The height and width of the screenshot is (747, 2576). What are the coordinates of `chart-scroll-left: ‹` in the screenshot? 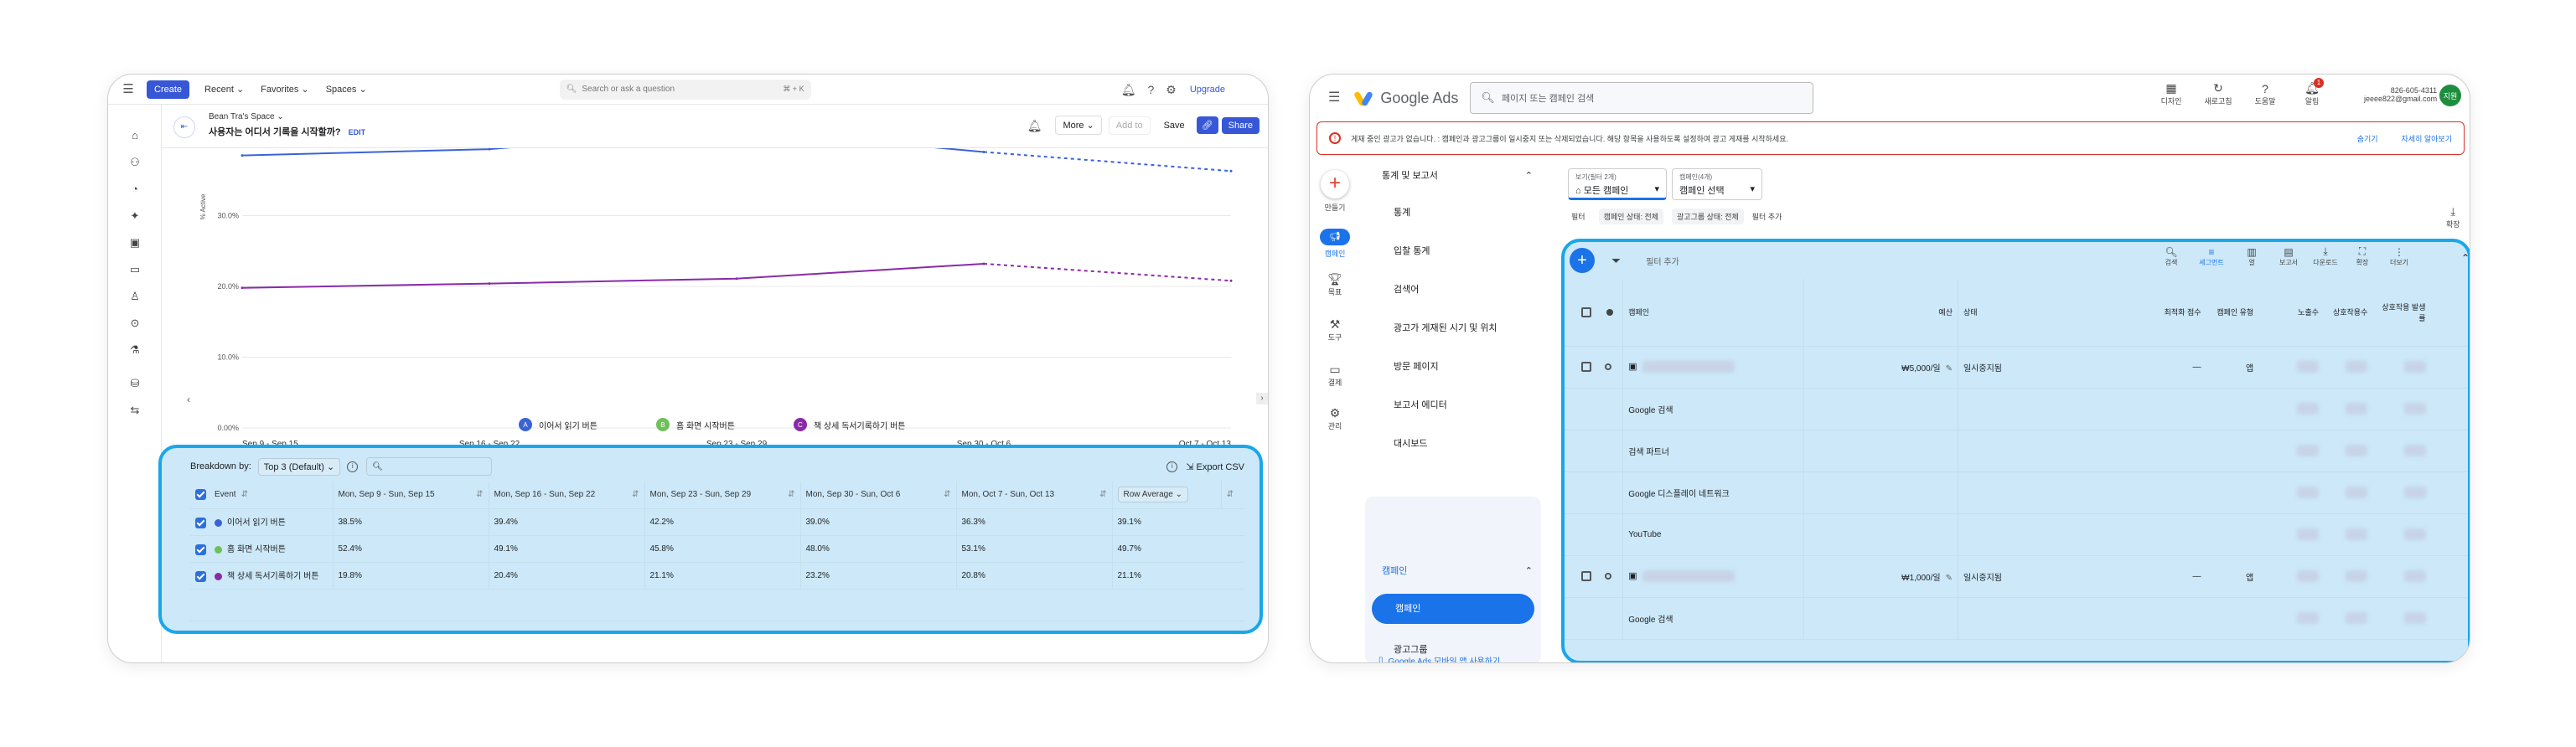 It's located at (188, 399).